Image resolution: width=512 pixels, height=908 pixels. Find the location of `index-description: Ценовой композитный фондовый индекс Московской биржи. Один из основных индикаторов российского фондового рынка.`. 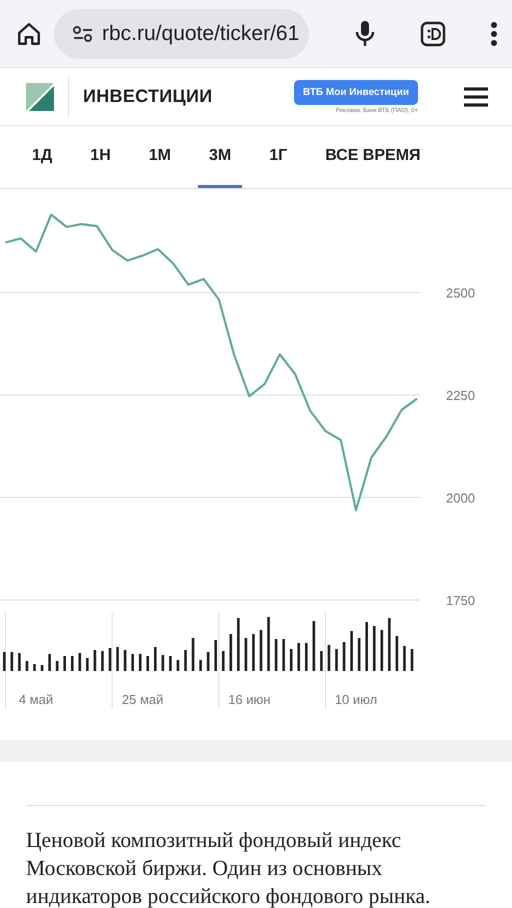

index-description: Ценовой композитный фондовый индекс Московской биржи. Один из основных индикаторов российского фондового рынка. is located at coordinates (229, 867).